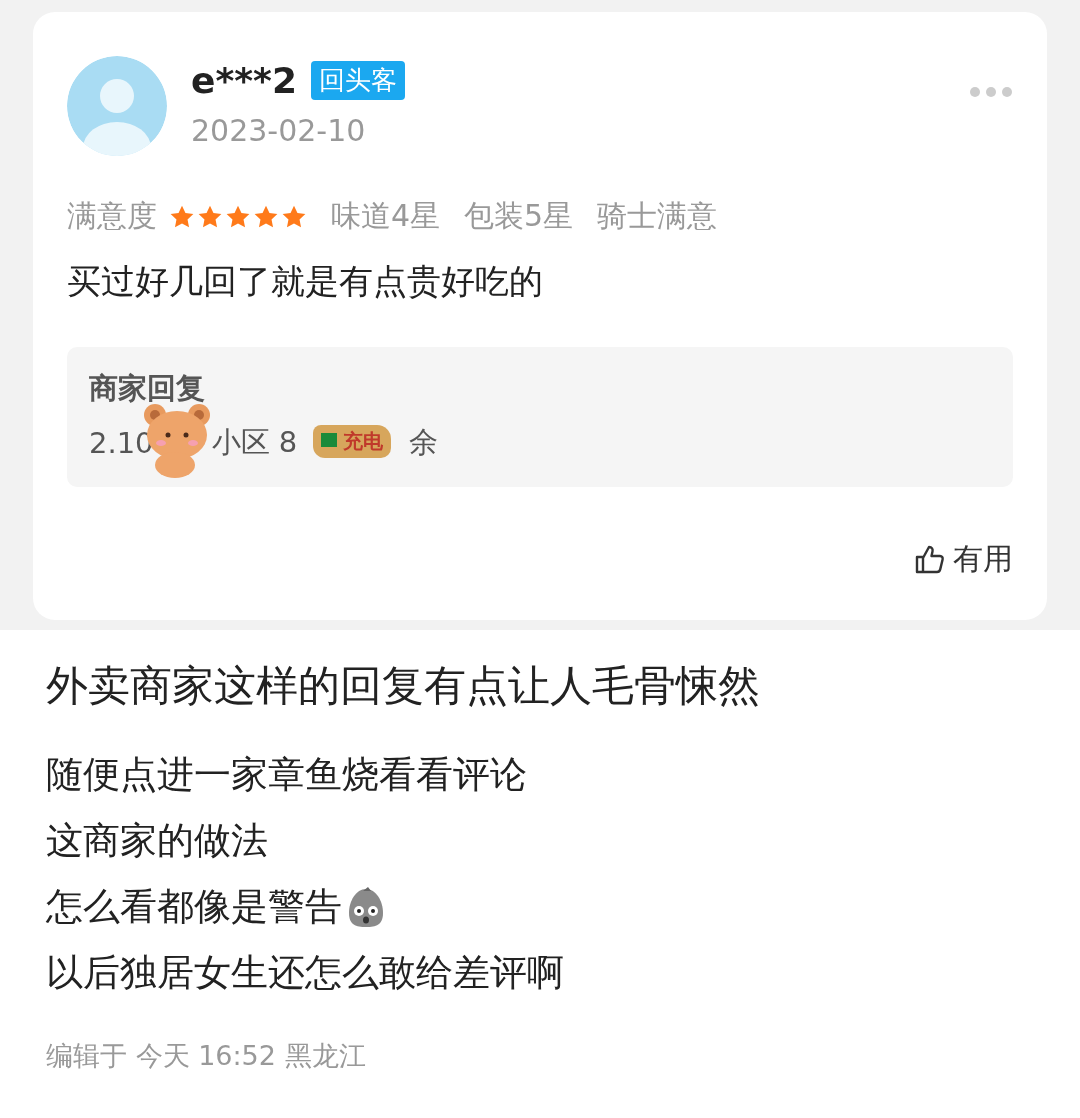 The image size is (1080, 1118). I want to click on username: e***2, so click(244, 80).